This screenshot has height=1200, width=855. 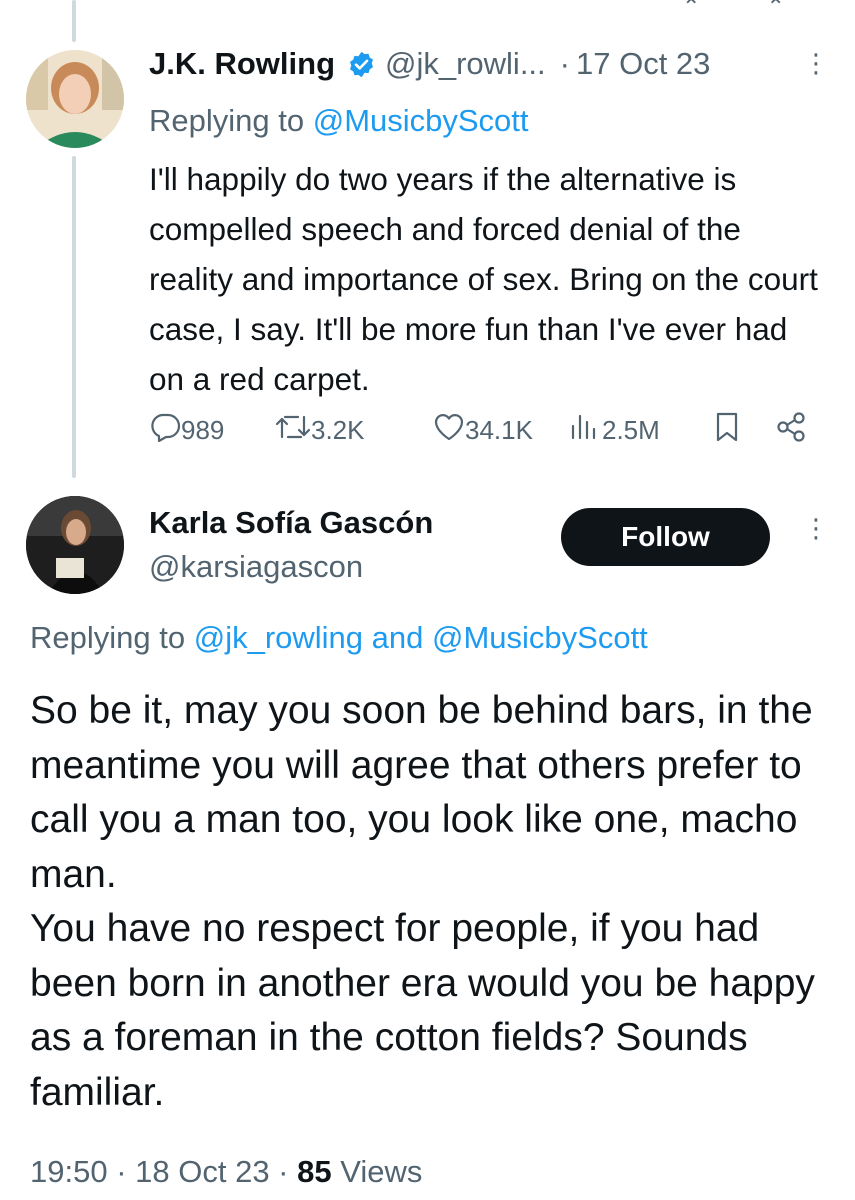 I want to click on tweet-1-header: J.K. Rowling @jk_rowli... · 17 Oct 23, so click(x=429, y=64).